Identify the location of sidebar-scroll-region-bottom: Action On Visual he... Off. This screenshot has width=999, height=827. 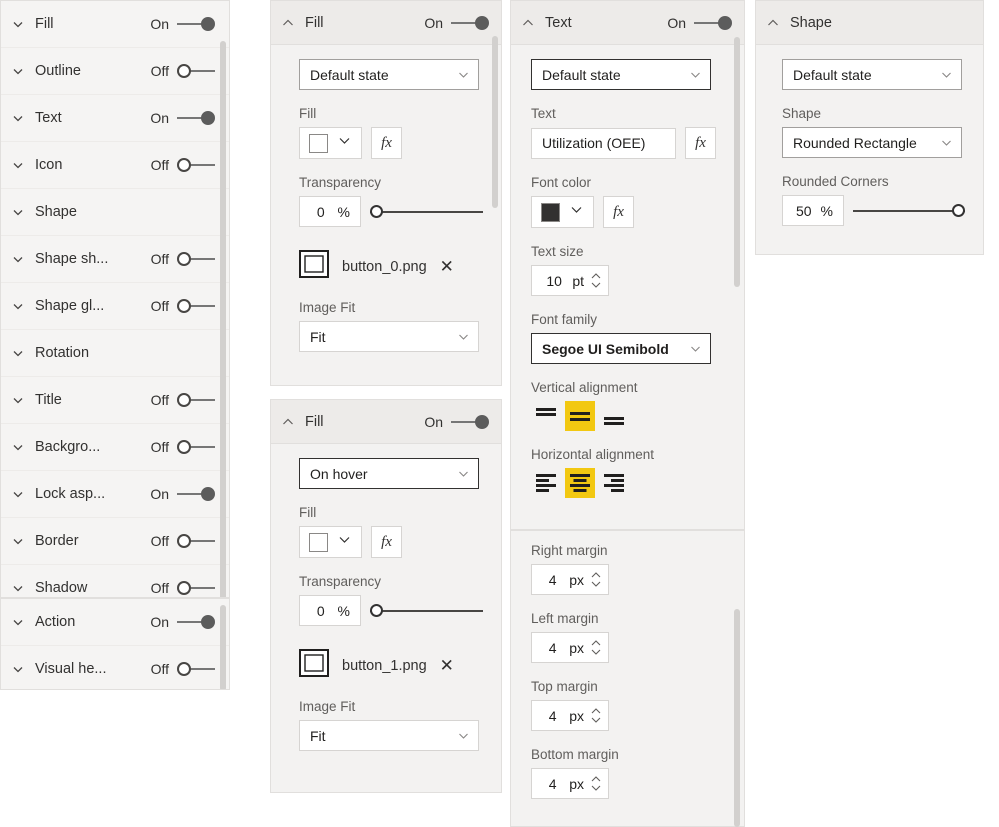
(115, 644).